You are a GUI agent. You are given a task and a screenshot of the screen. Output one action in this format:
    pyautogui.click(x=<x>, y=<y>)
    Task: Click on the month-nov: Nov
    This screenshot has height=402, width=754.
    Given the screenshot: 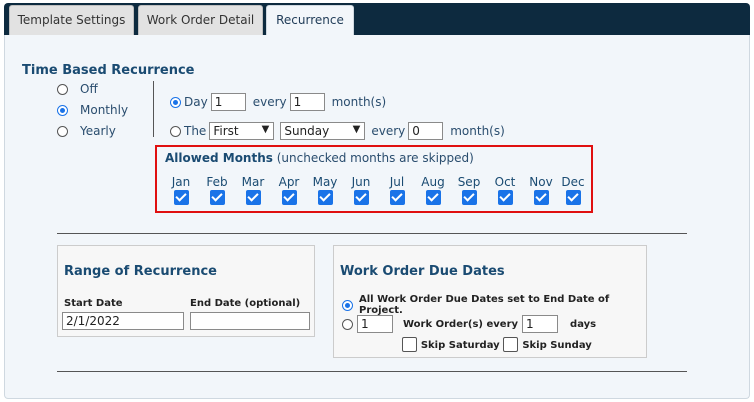 What is the action you would take?
    pyautogui.click(x=541, y=191)
    